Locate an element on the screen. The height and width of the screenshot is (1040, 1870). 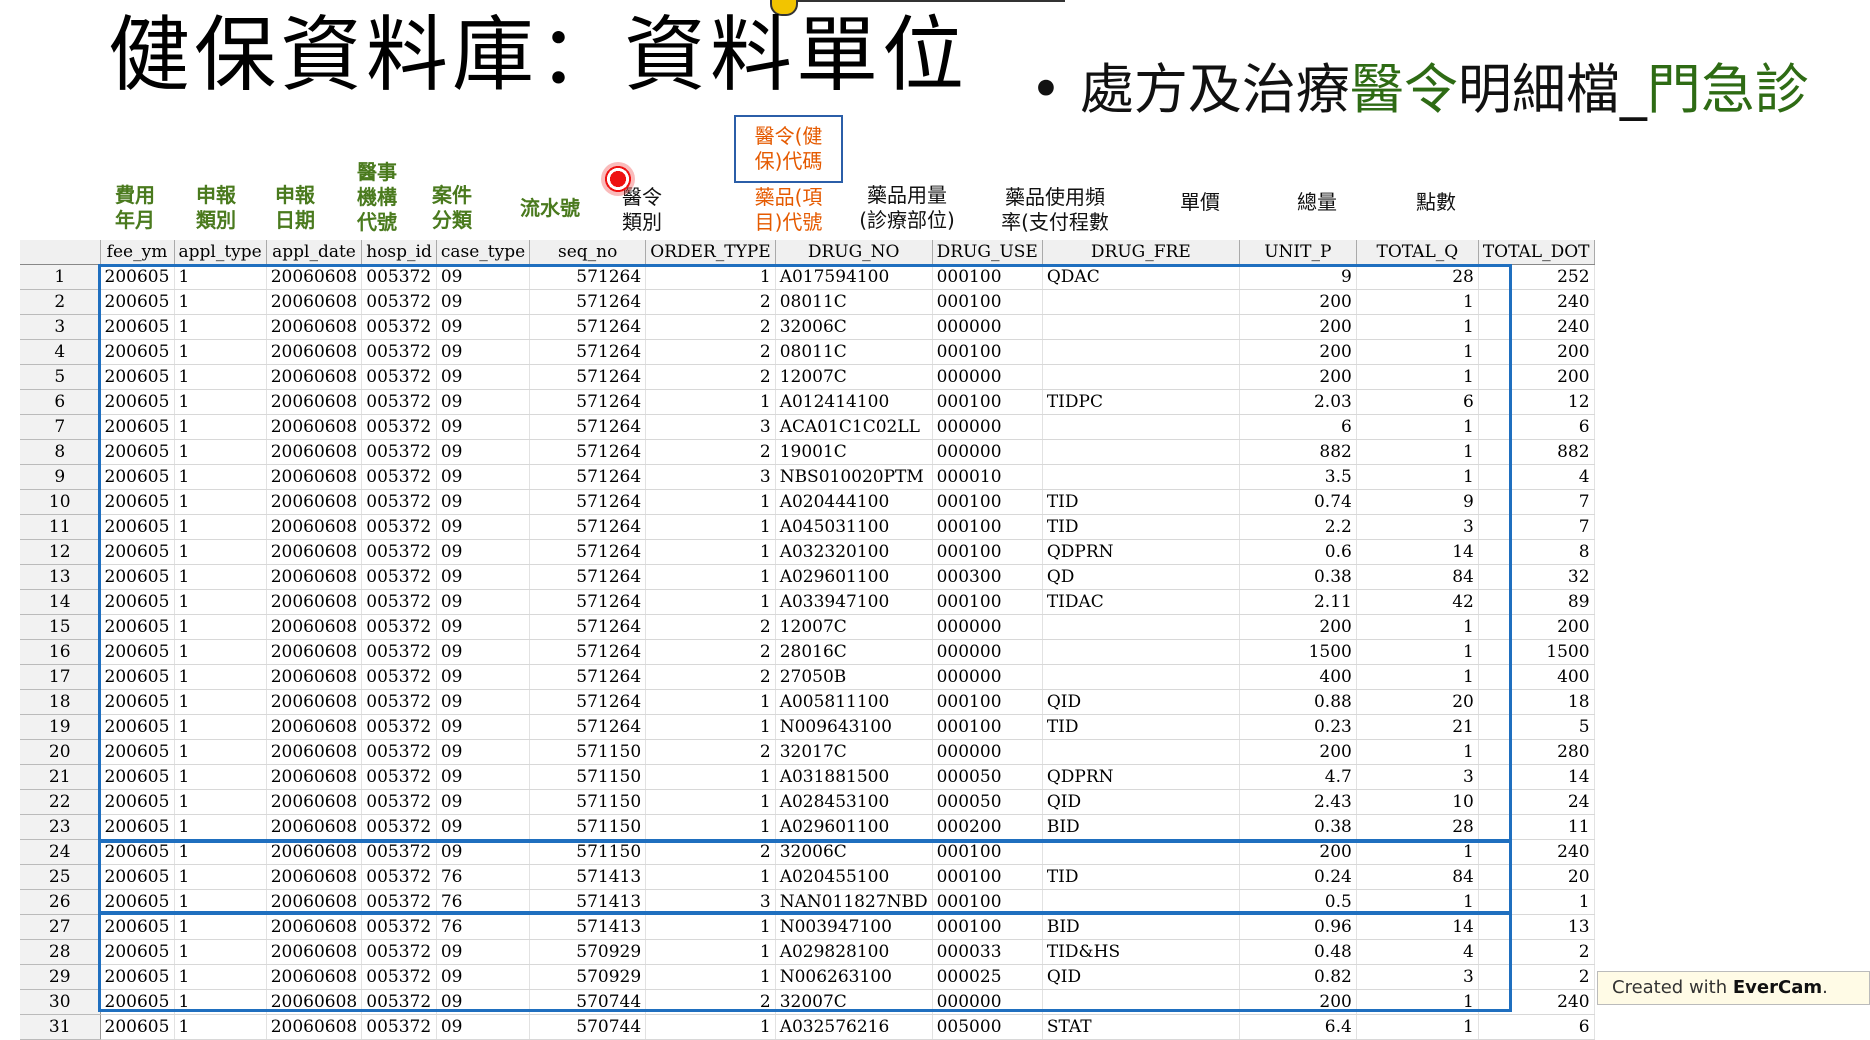
table-cell: A033947100 is located at coordinates (854, 602).